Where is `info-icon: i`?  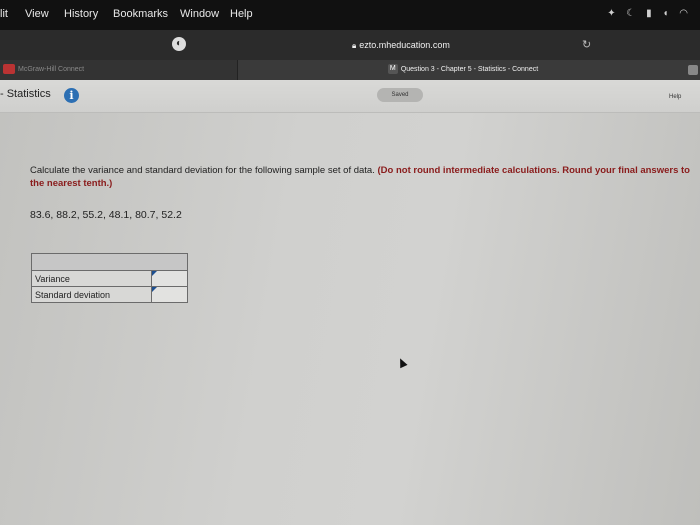
info-icon: i is located at coordinates (71, 95).